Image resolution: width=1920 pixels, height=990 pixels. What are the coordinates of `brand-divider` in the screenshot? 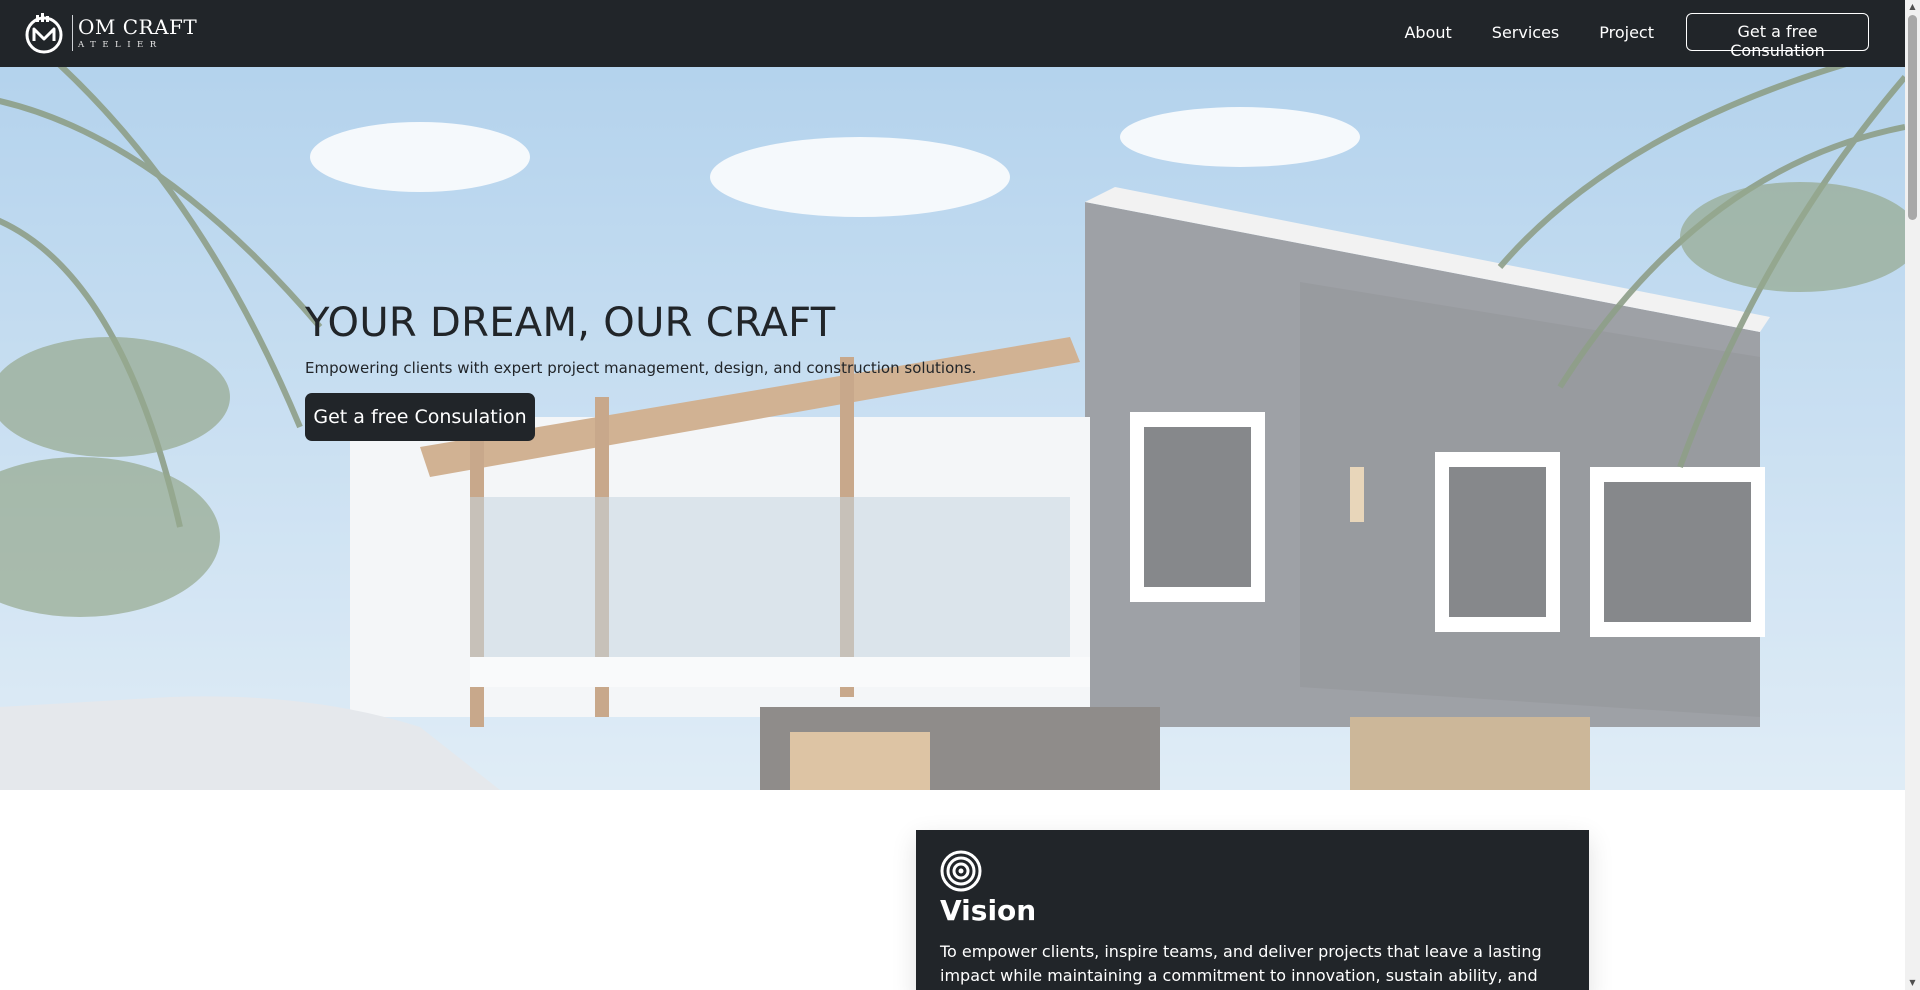 It's located at (72, 33).